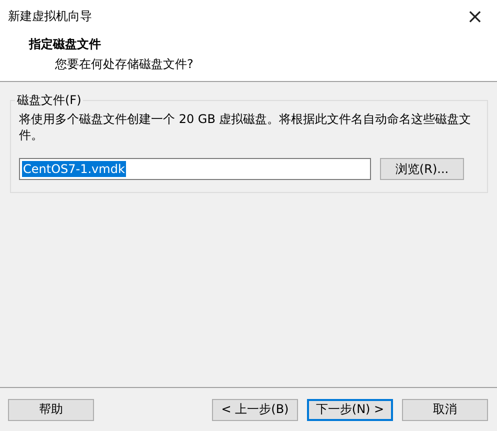 The height and width of the screenshot is (431, 497). I want to click on page-title: 指定磁盘文件, so click(65, 44).